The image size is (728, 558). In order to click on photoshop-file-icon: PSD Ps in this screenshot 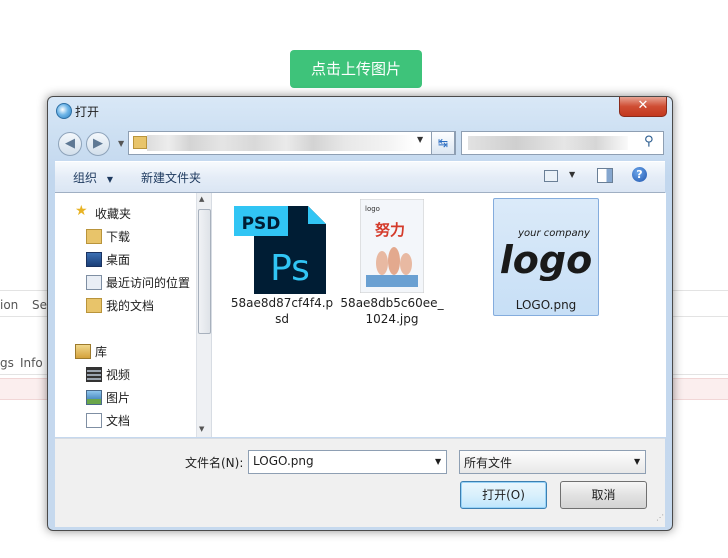, I will do `click(280, 250)`.